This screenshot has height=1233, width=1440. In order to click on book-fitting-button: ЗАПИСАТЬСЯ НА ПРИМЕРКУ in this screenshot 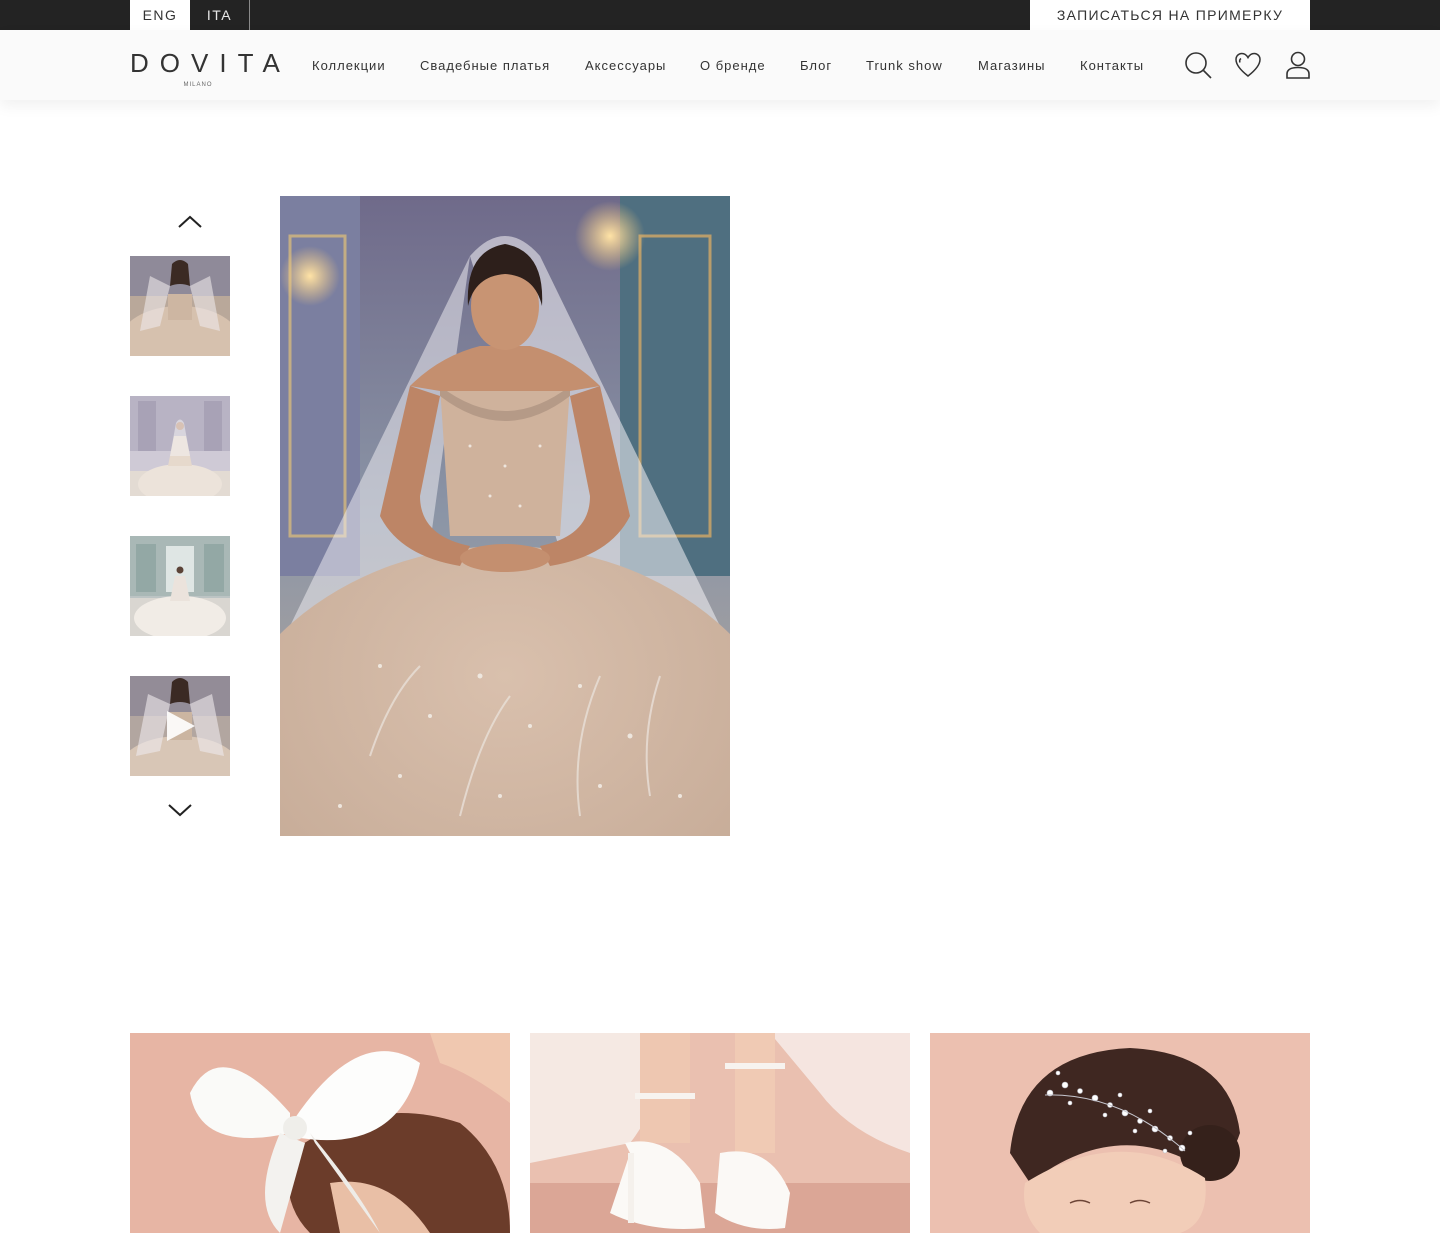, I will do `click(1170, 15)`.